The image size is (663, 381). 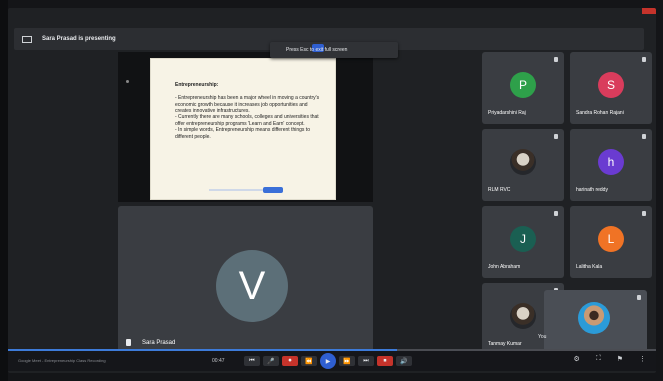 What do you see at coordinates (347, 361) in the screenshot?
I see `control-button: ⏩` at bounding box center [347, 361].